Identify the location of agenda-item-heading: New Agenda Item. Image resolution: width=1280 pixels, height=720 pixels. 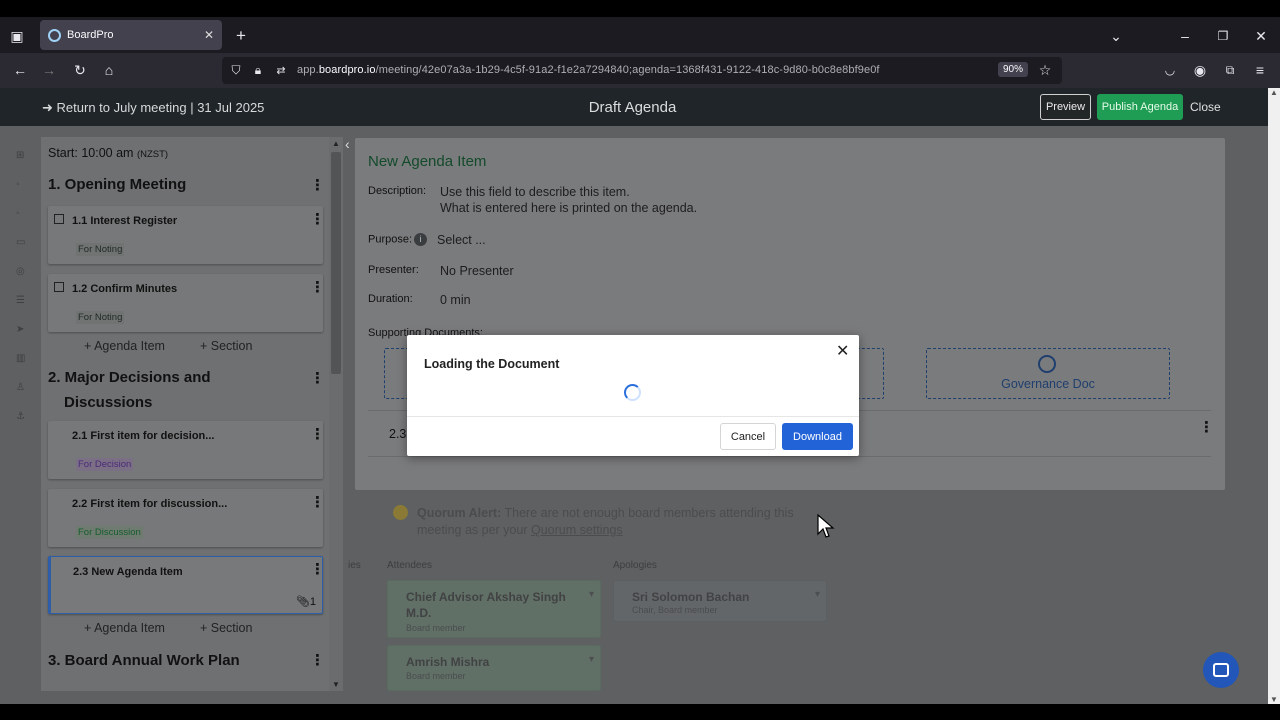
(427, 161).